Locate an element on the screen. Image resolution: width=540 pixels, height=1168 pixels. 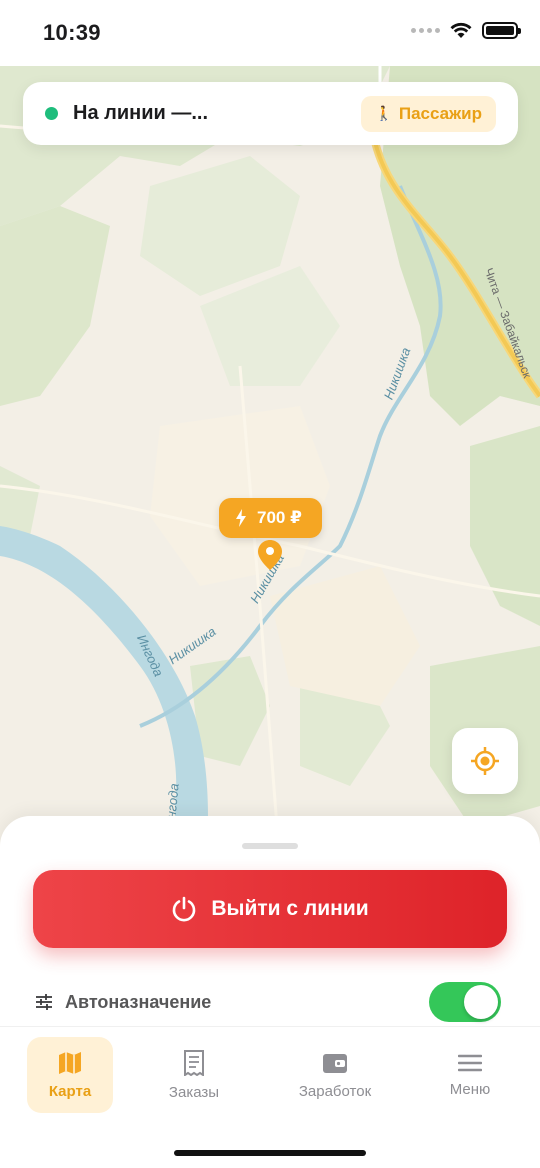
tab-label: Карта is located at coordinates (70, 1091).